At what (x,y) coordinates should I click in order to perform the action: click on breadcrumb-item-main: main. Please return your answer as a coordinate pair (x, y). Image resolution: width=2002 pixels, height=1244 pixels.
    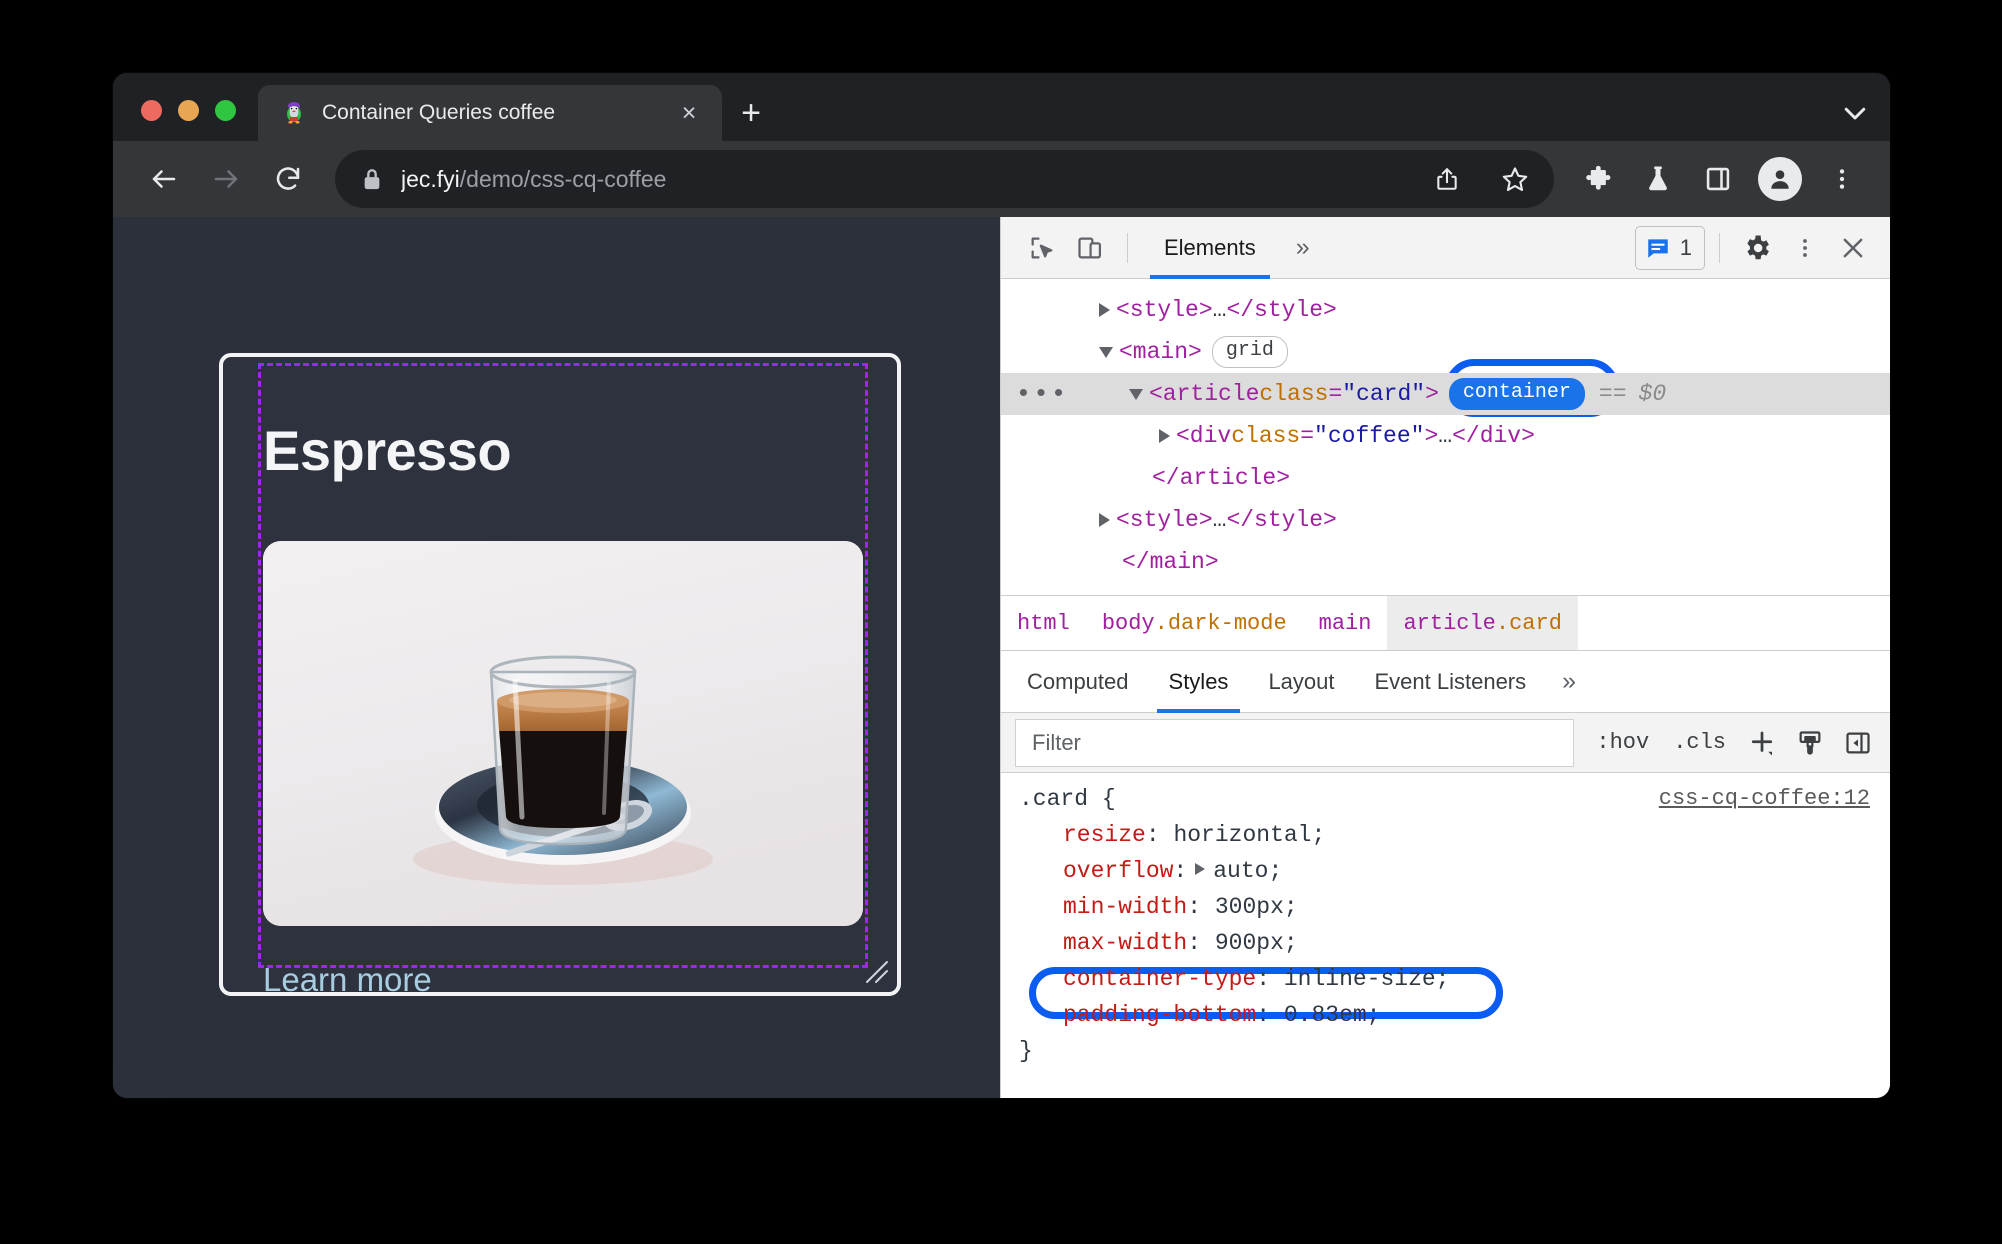
    Looking at the image, I should click on (1345, 623).